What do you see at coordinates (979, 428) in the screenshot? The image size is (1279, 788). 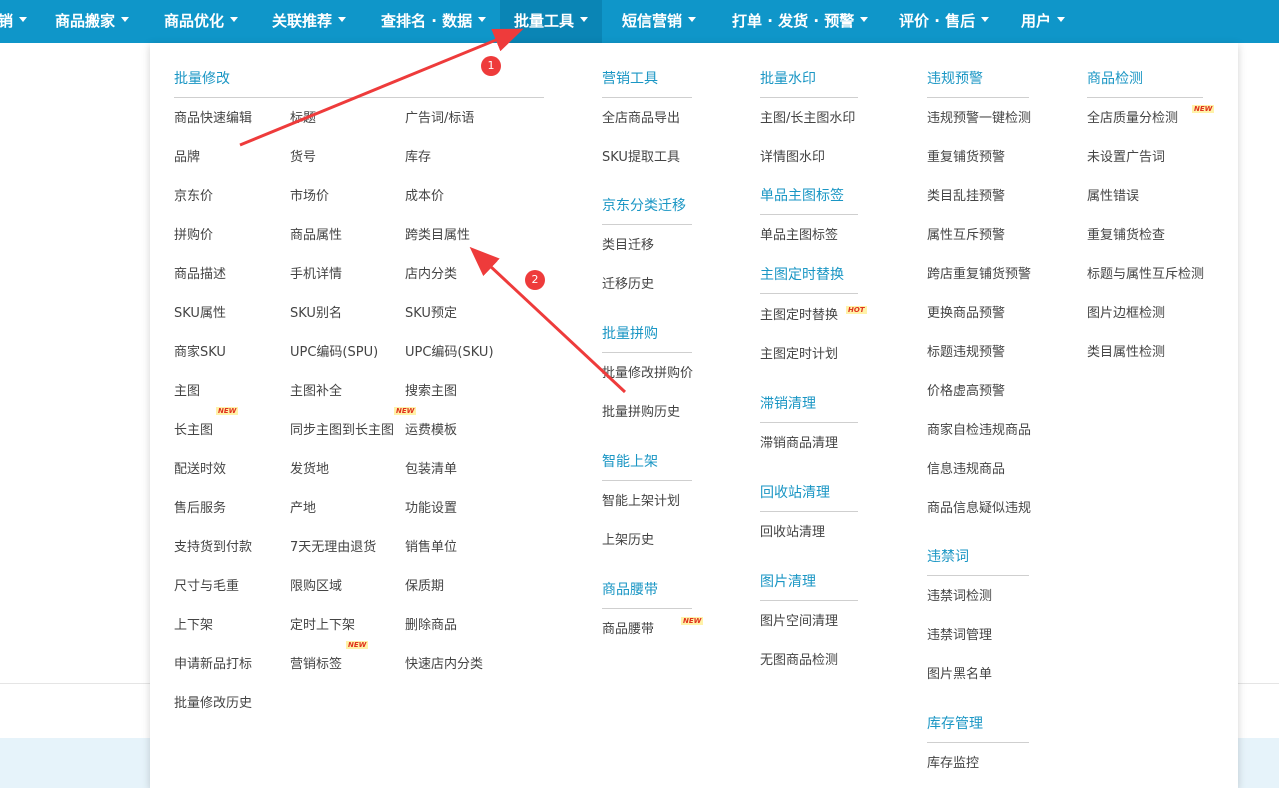 I see `menu-link: 商家自检违规商品` at bounding box center [979, 428].